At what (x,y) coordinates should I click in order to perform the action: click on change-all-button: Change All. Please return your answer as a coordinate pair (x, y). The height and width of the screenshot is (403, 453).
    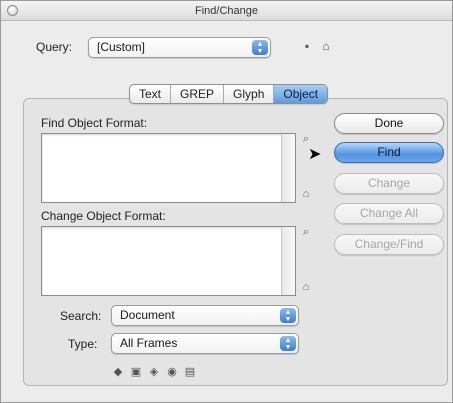
    Looking at the image, I should click on (389, 213).